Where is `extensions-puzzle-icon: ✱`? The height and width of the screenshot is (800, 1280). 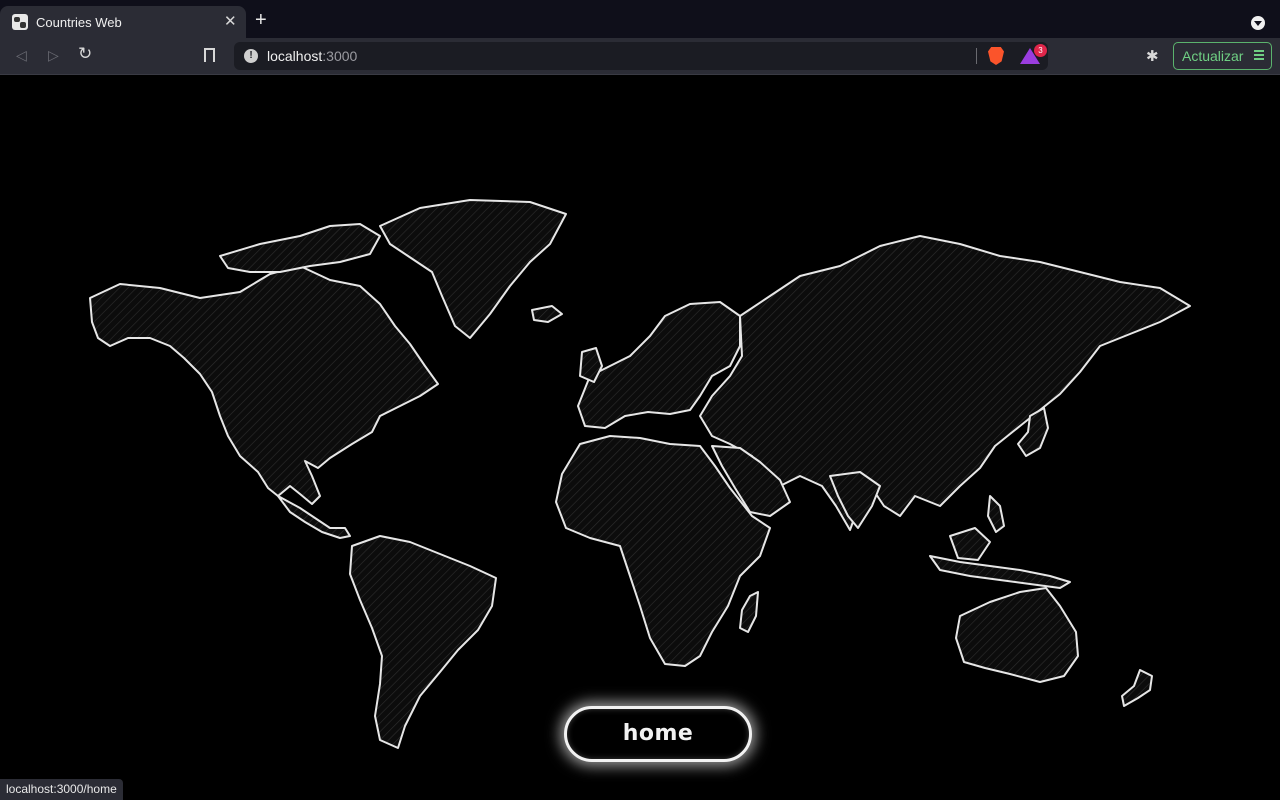
extensions-puzzle-icon: ✱ is located at coordinates (1152, 56).